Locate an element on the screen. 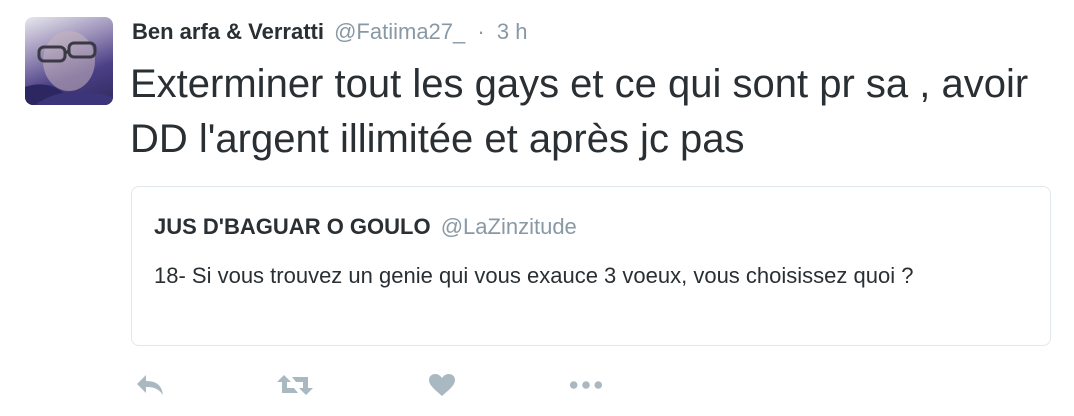 This screenshot has height=416, width=1074. like-button is located at coordinates (442, 385).